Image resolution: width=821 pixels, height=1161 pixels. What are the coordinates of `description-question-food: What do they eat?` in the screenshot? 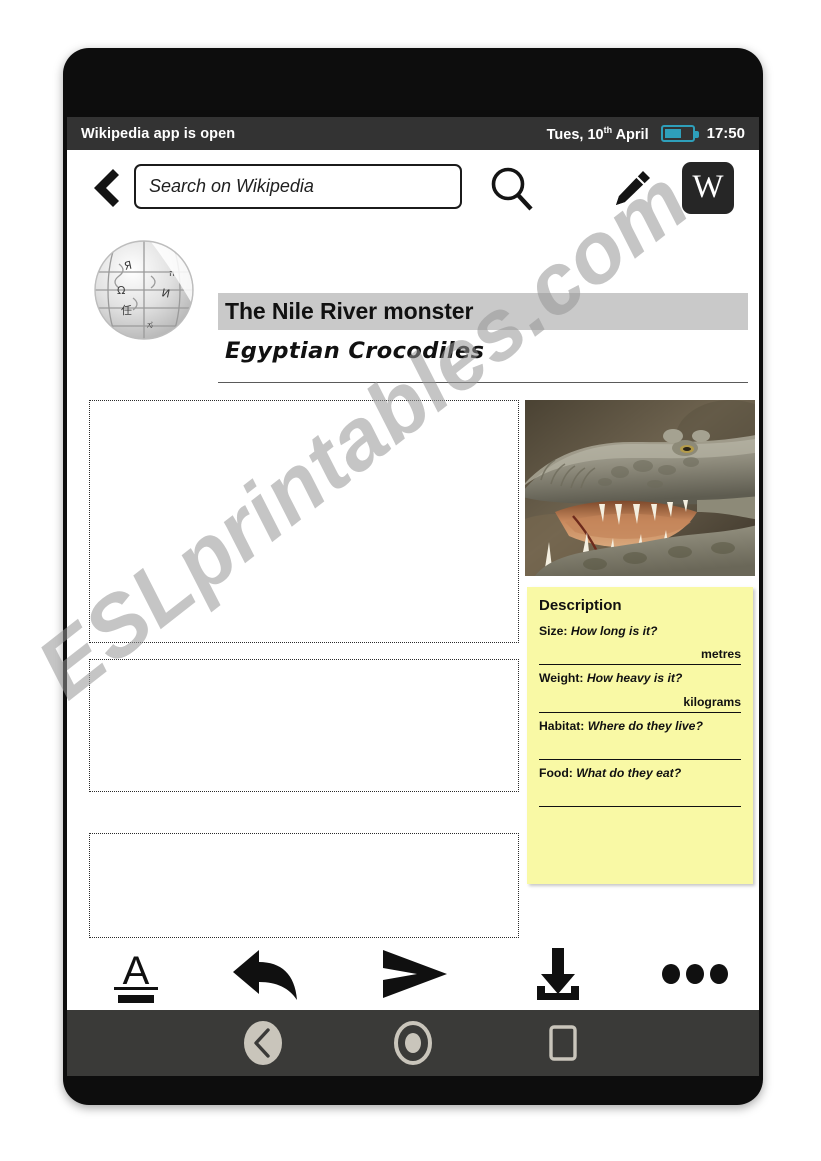 It's located at (629, 772).